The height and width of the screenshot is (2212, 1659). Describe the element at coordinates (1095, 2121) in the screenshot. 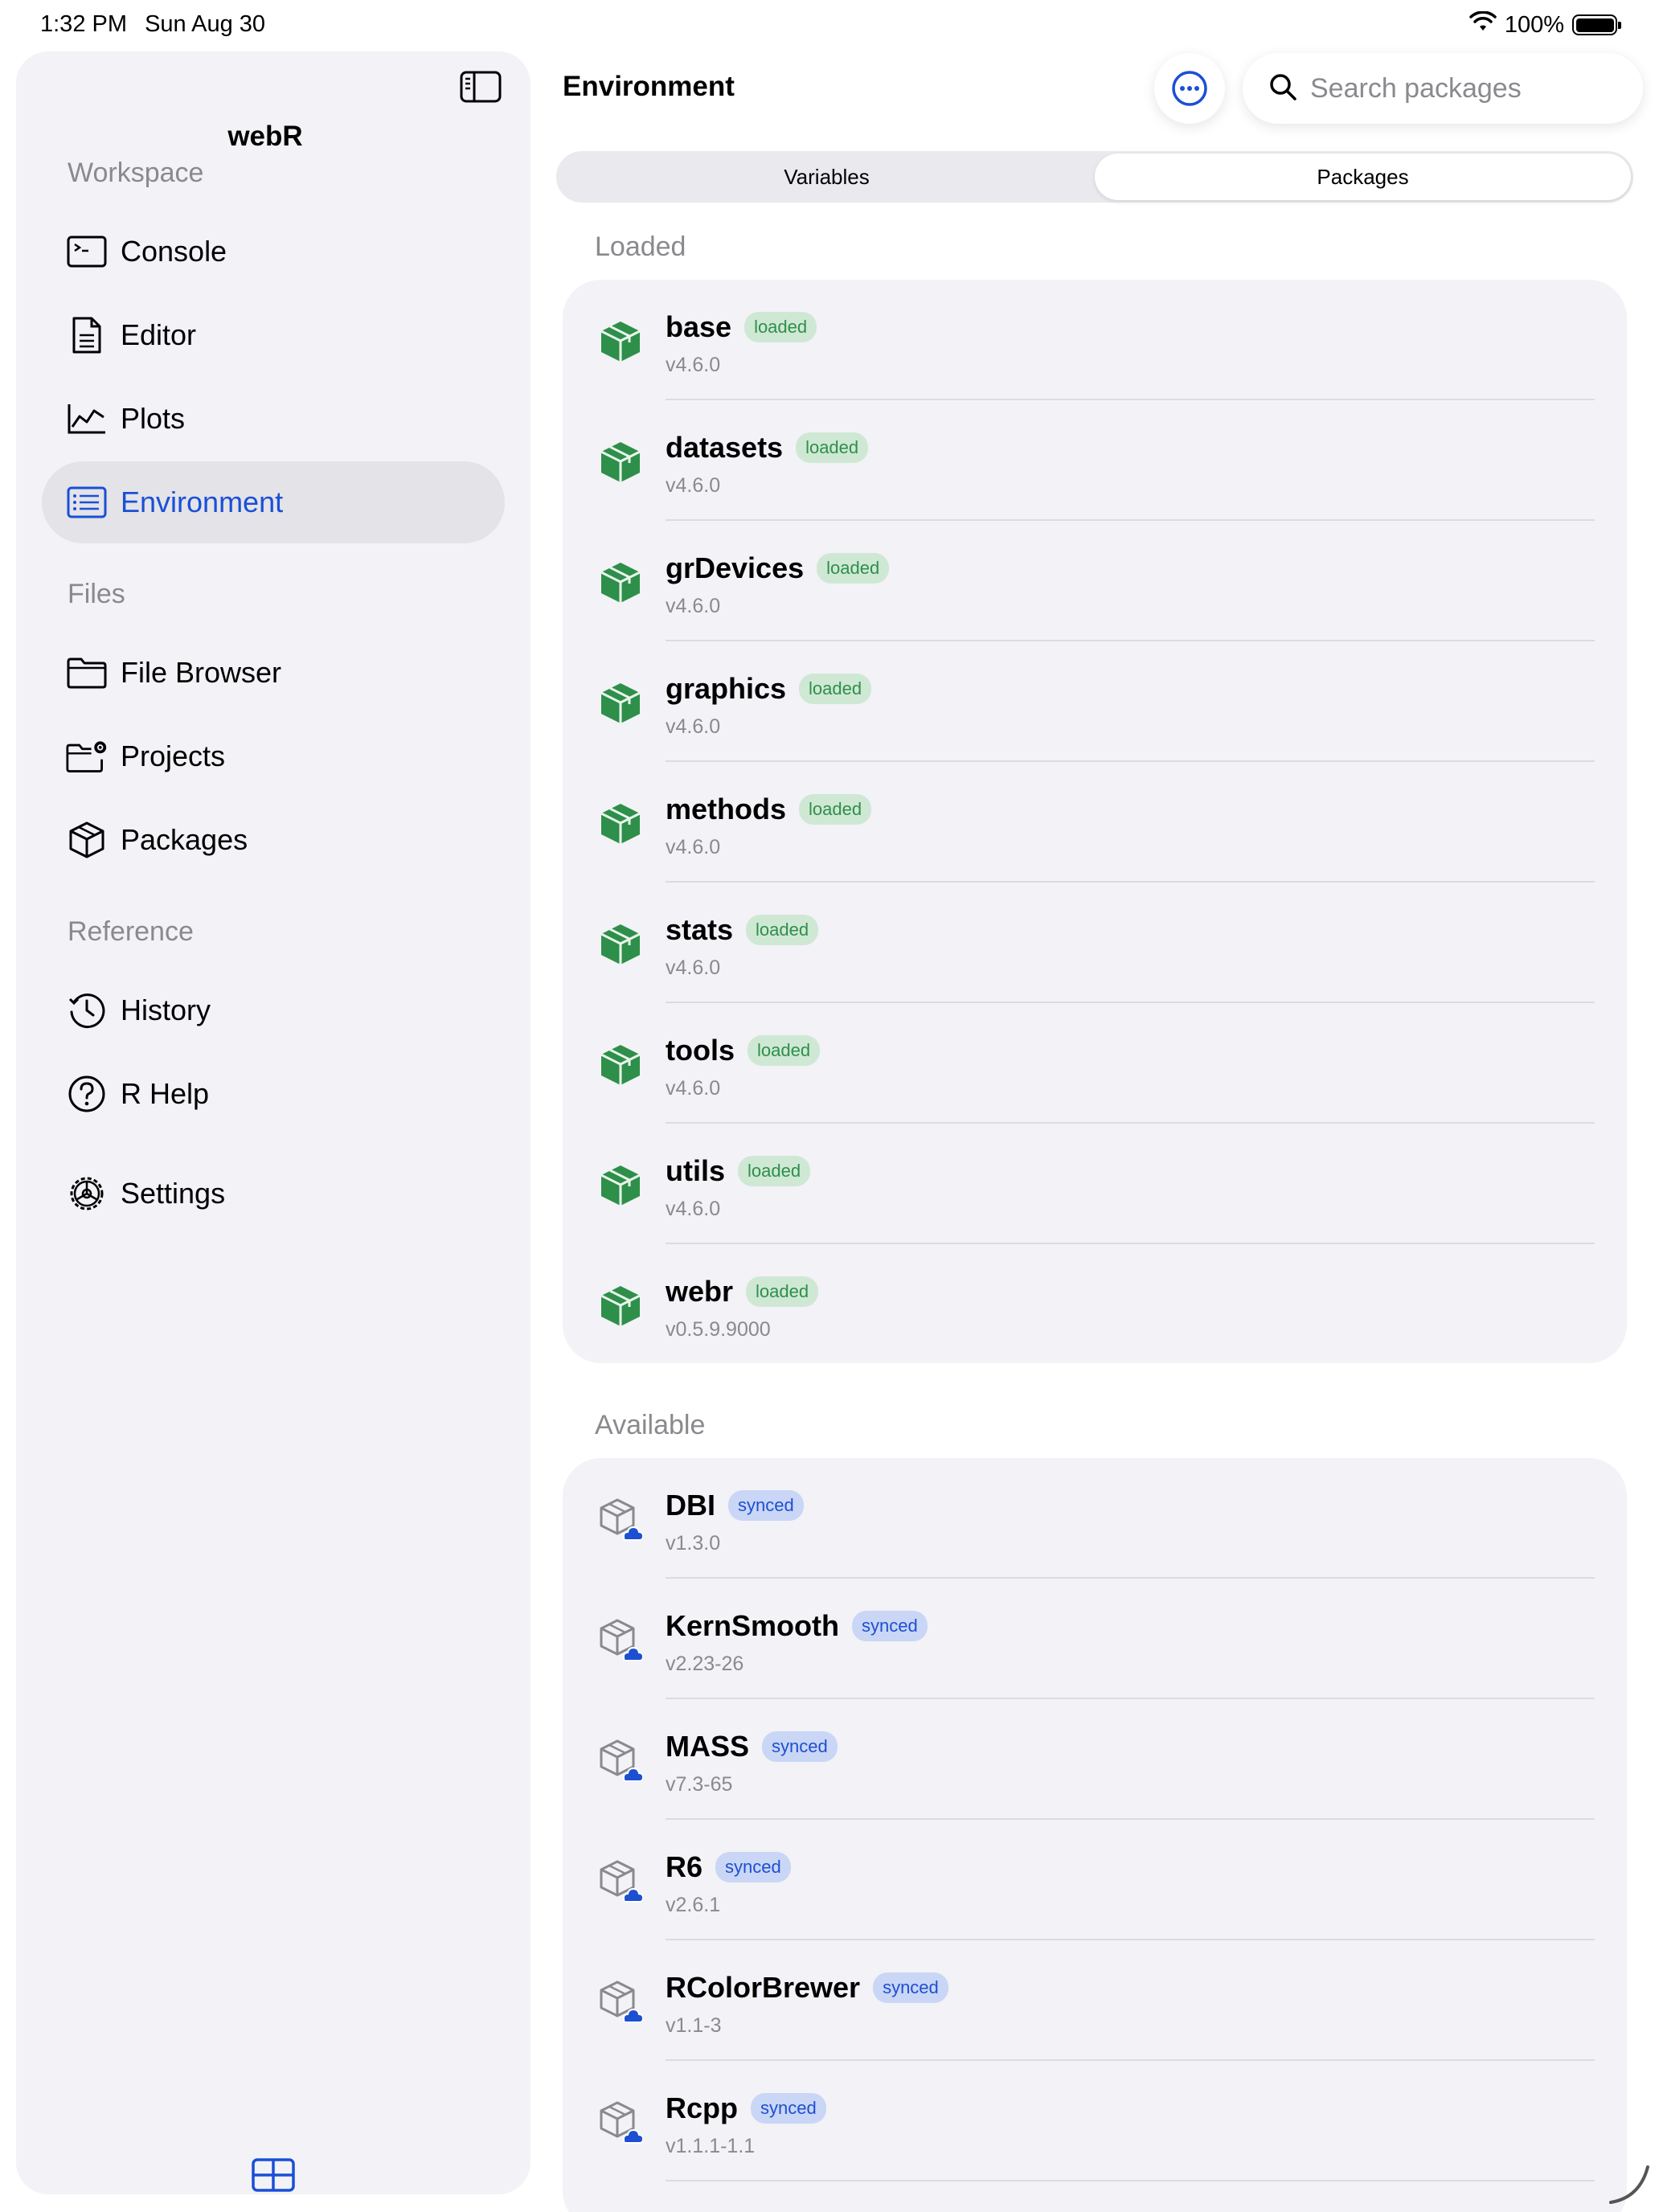

I see `list-item: Rcpp synced v1.1.1-1.1` at that location.